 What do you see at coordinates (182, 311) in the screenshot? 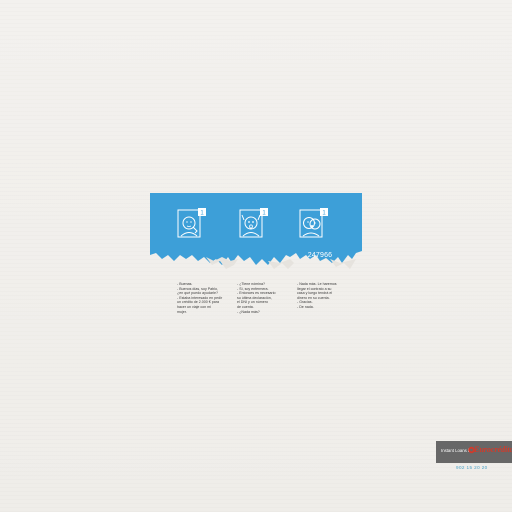
I see `dialogue-line: mujer.` at bounding box center [182, 311].